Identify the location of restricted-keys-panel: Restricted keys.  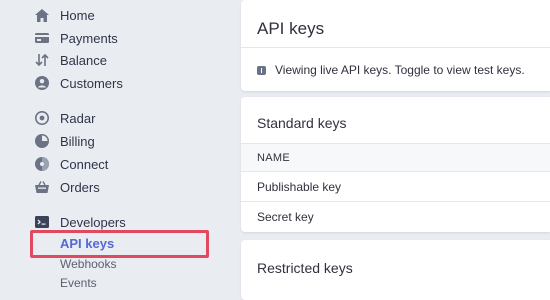
(395, 270).